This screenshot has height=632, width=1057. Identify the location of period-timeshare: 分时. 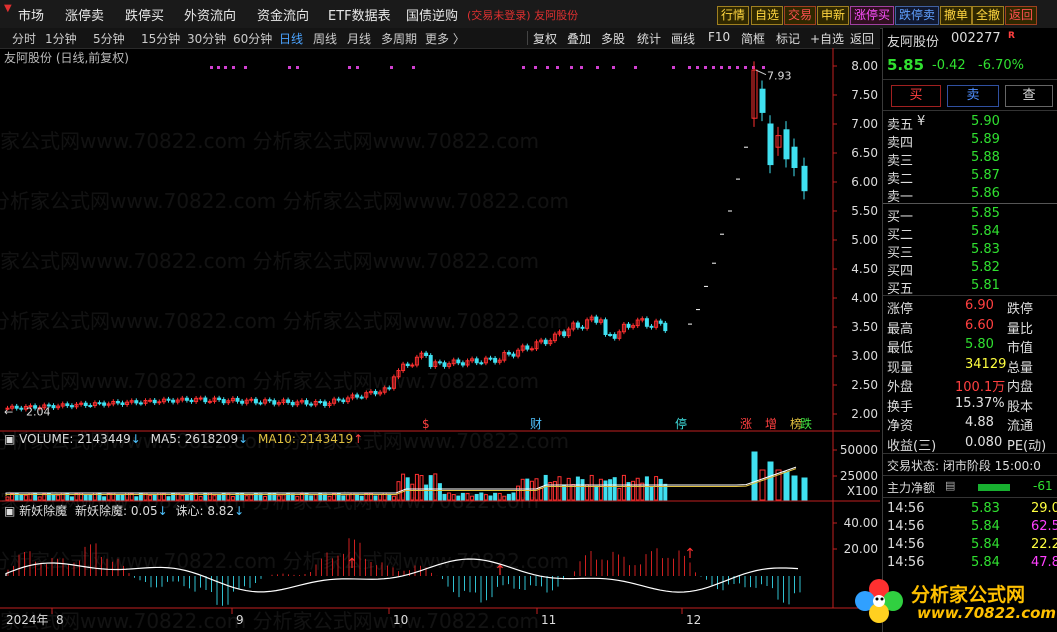
(24, 38).